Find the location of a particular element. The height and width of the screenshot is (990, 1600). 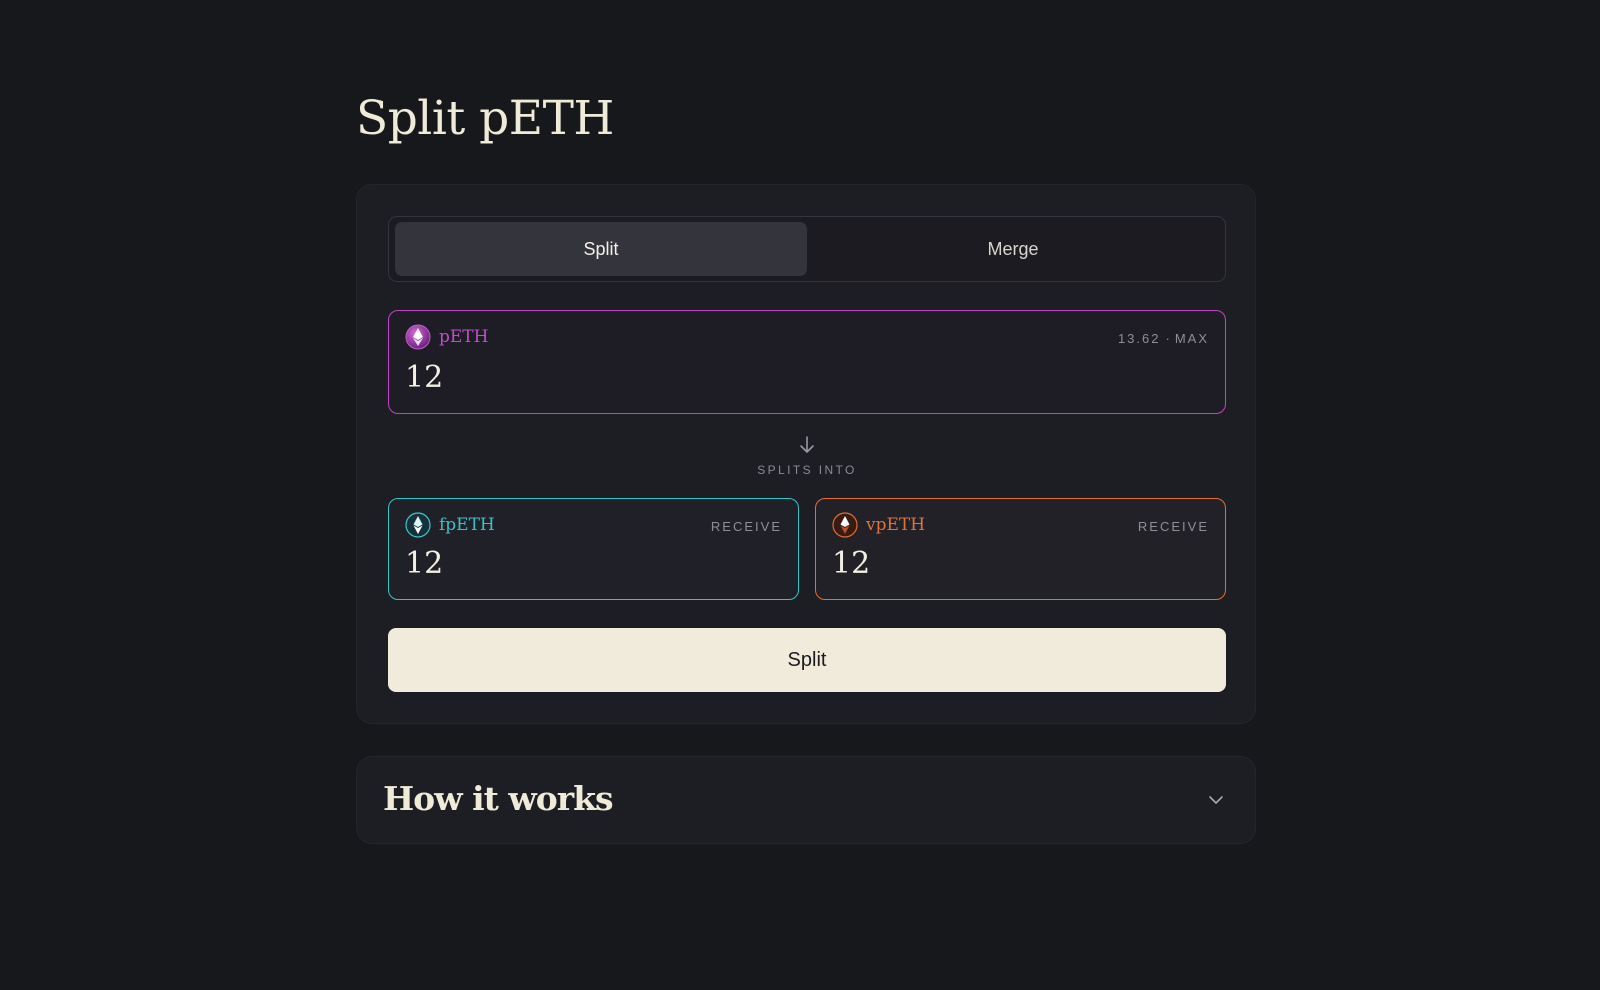

vpeth-token-name: vpETH is located at coordinates (896, 525).